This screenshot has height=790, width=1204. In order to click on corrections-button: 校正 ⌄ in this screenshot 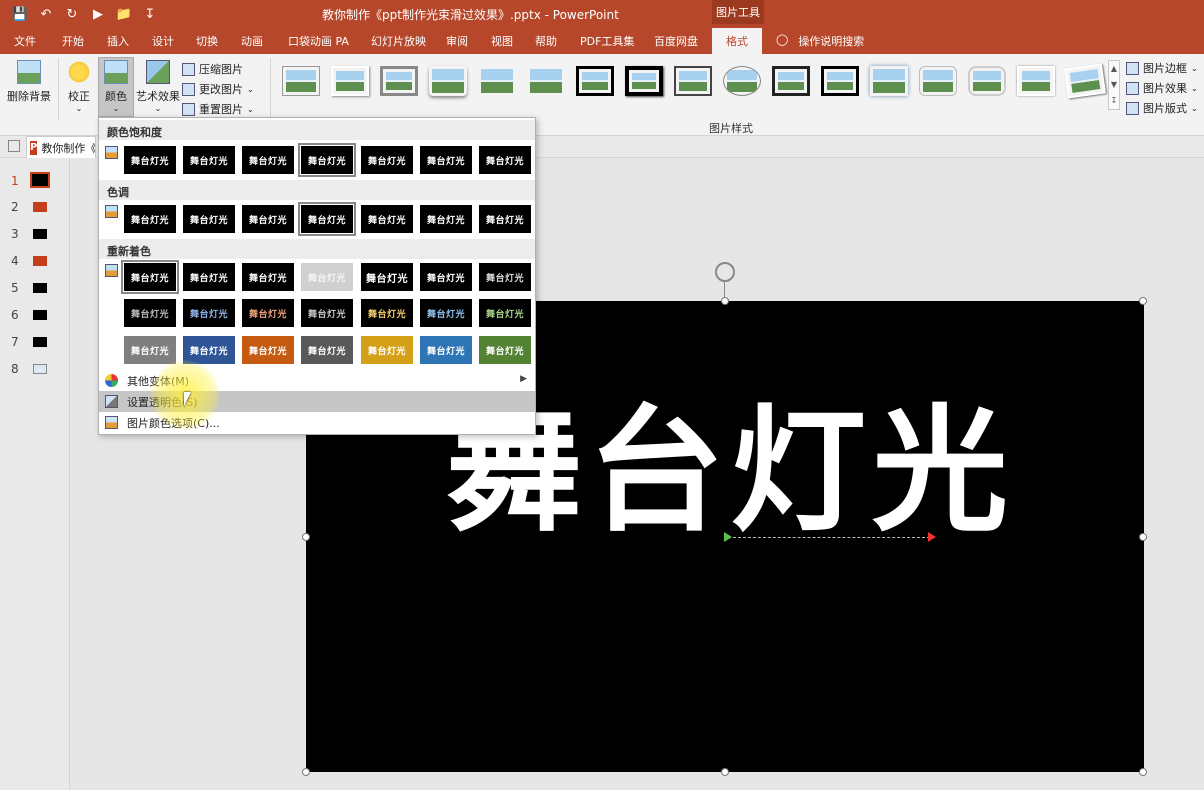, I will do `click(79, 86)`.